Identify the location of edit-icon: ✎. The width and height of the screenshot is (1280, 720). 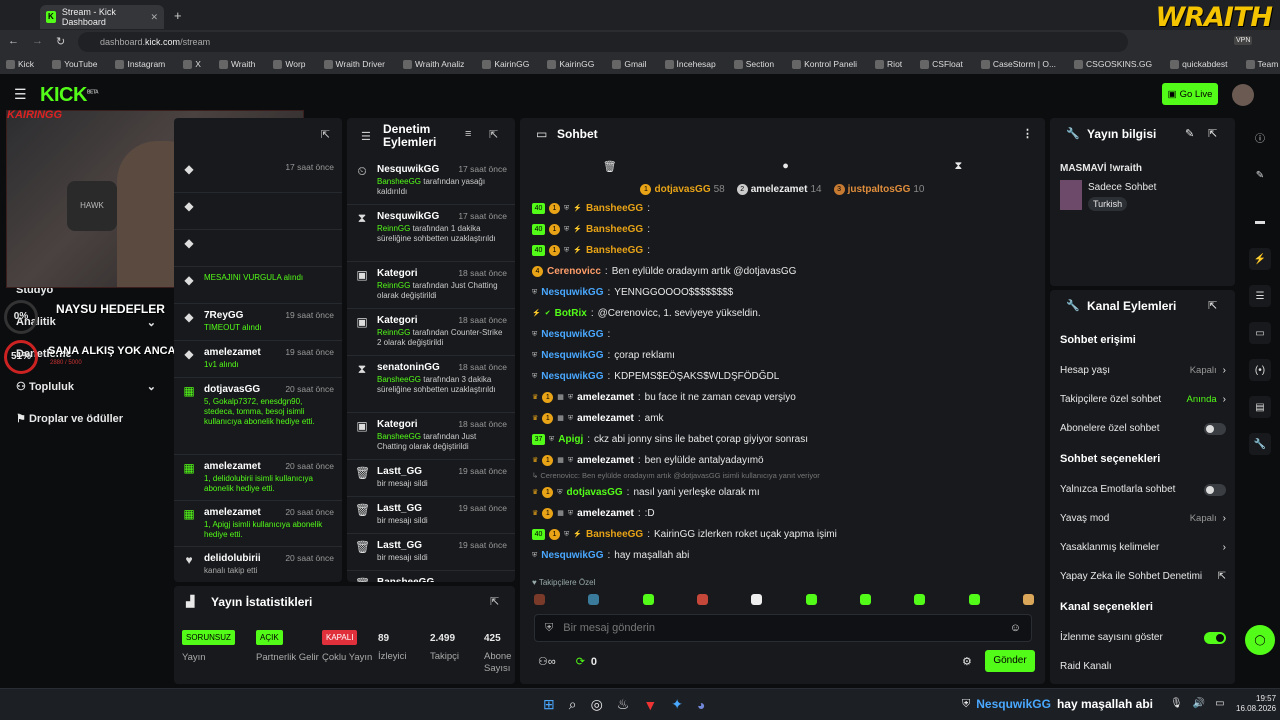
(1260, 175).